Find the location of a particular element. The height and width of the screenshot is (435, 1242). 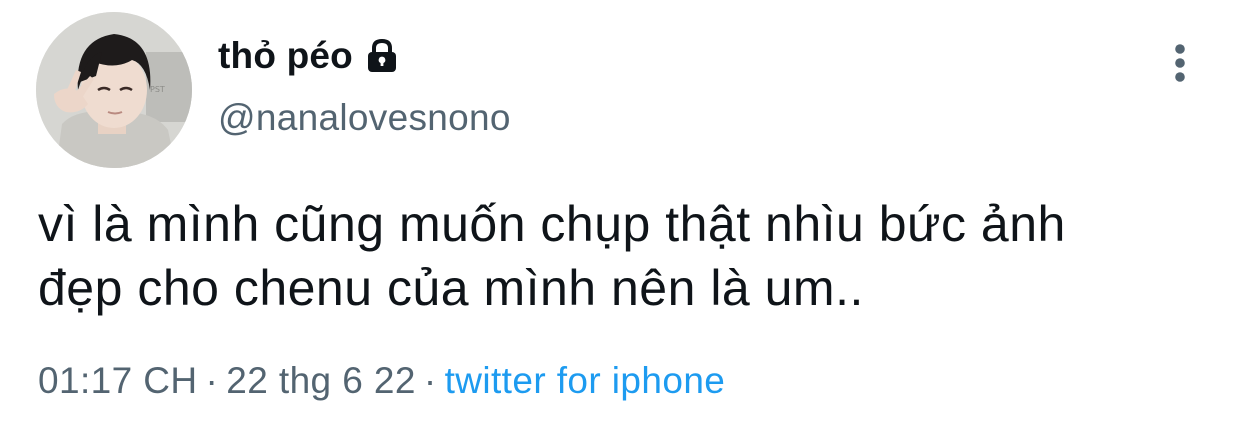

tweet-text-line: đẹp cho chenu của mình nên là um.. is located at coordinates (451, 288).